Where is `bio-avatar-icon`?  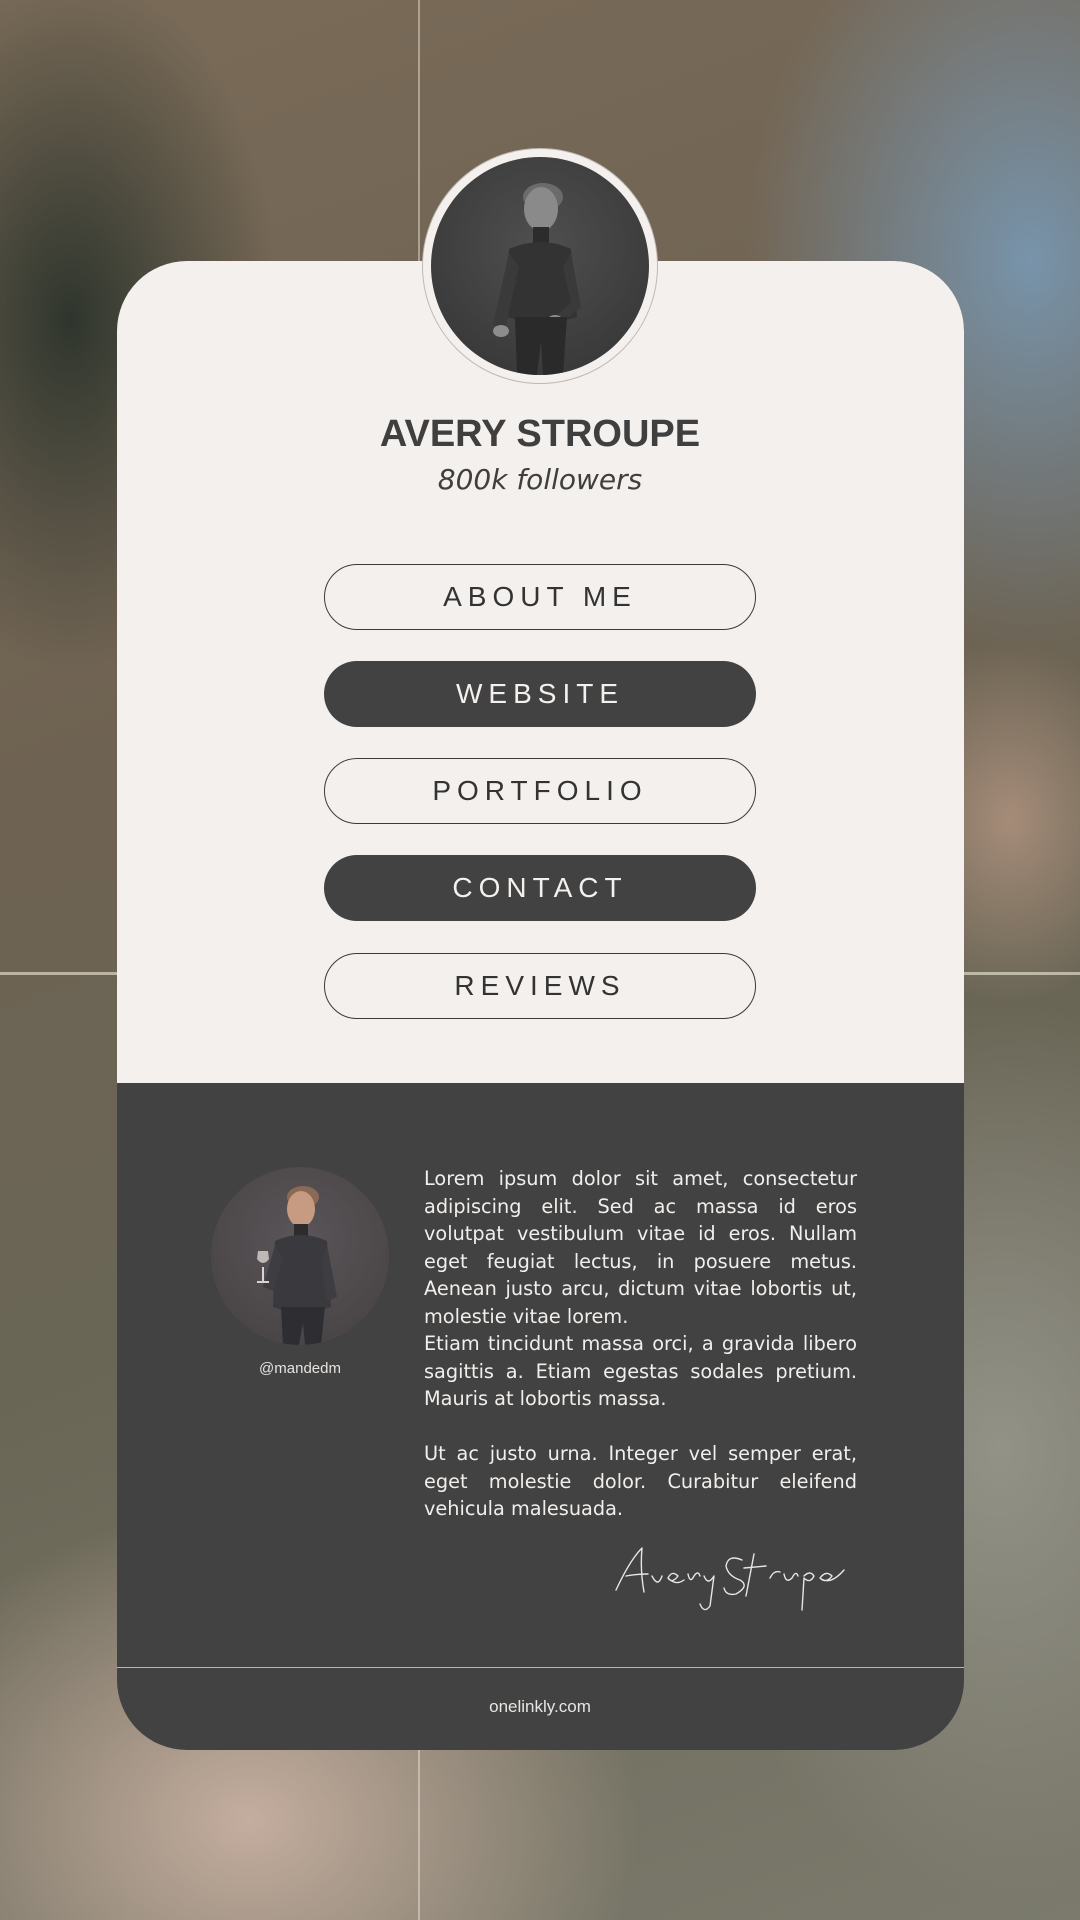 bio-avatar-icon is located at coordinates (300, 1256).